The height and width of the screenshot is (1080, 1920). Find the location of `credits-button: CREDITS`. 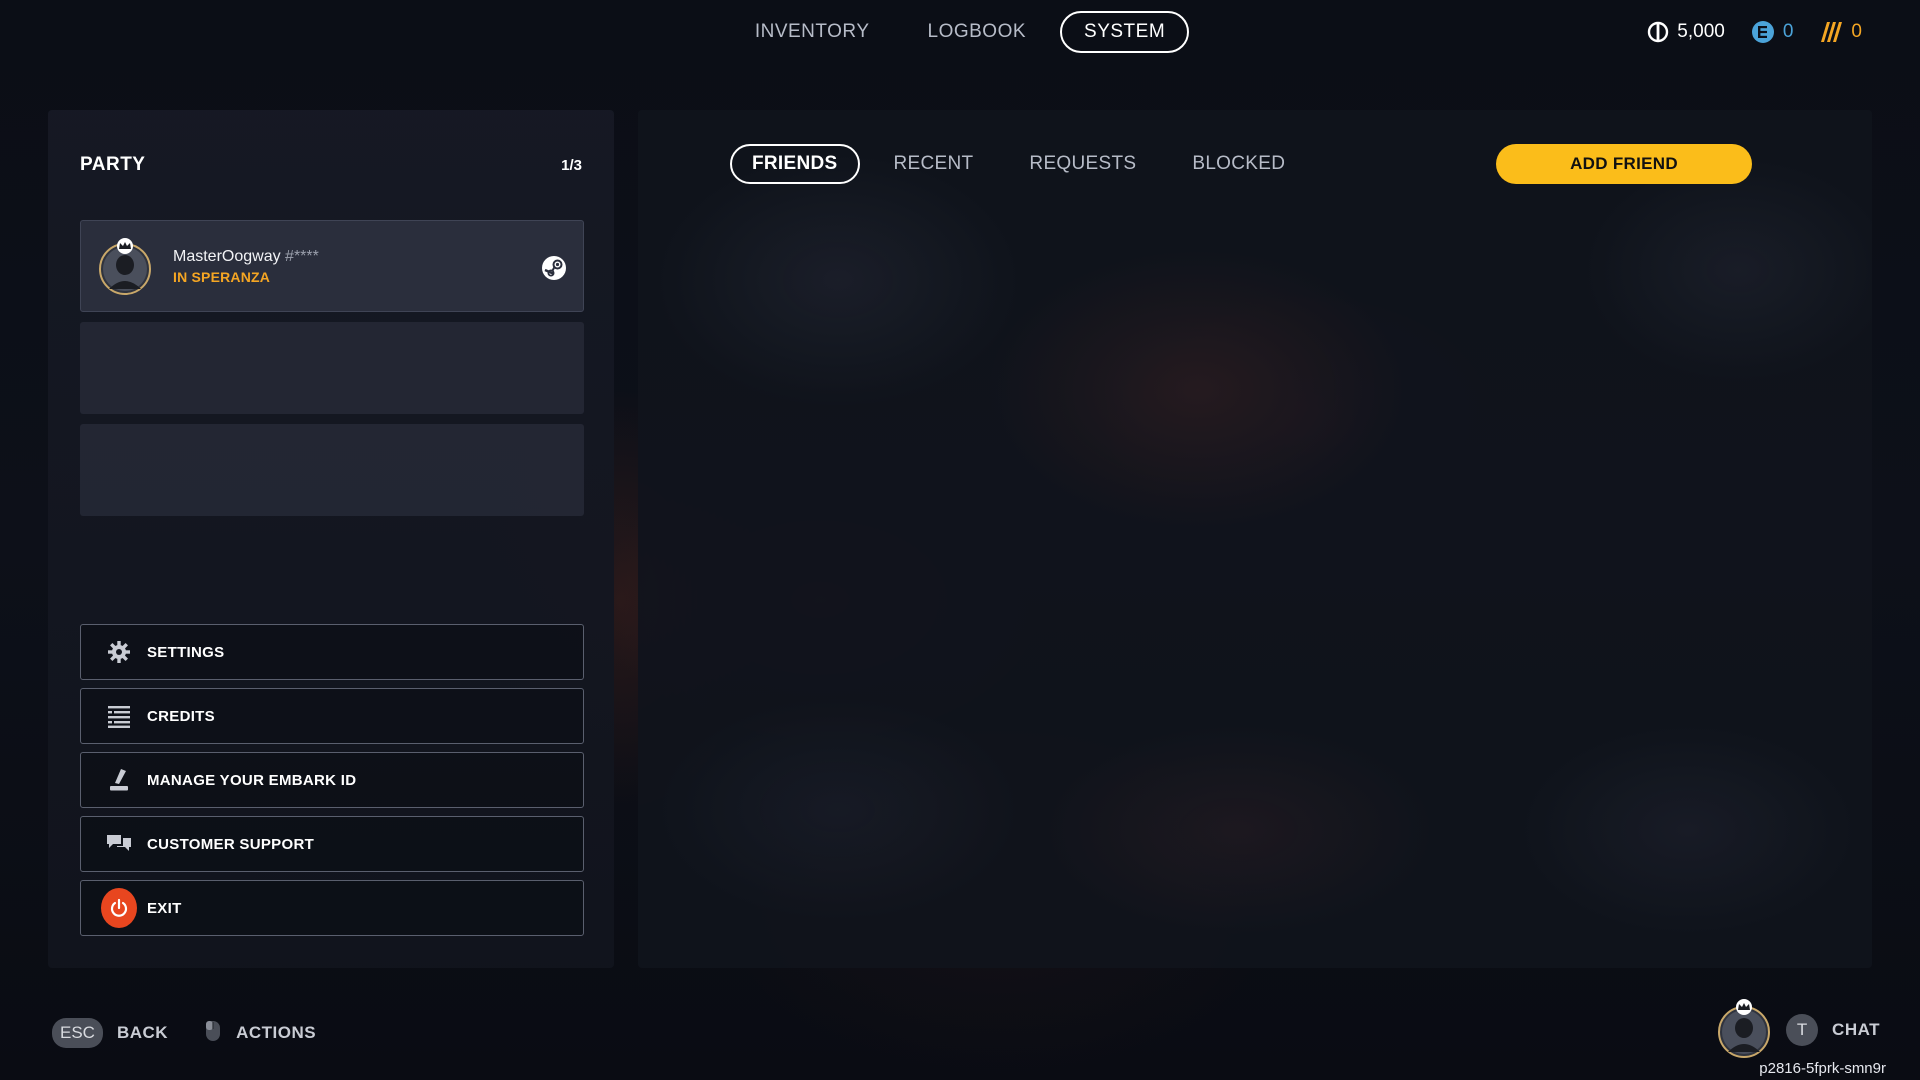

credits-button: CREDITS is located at coordinates (332, 716).